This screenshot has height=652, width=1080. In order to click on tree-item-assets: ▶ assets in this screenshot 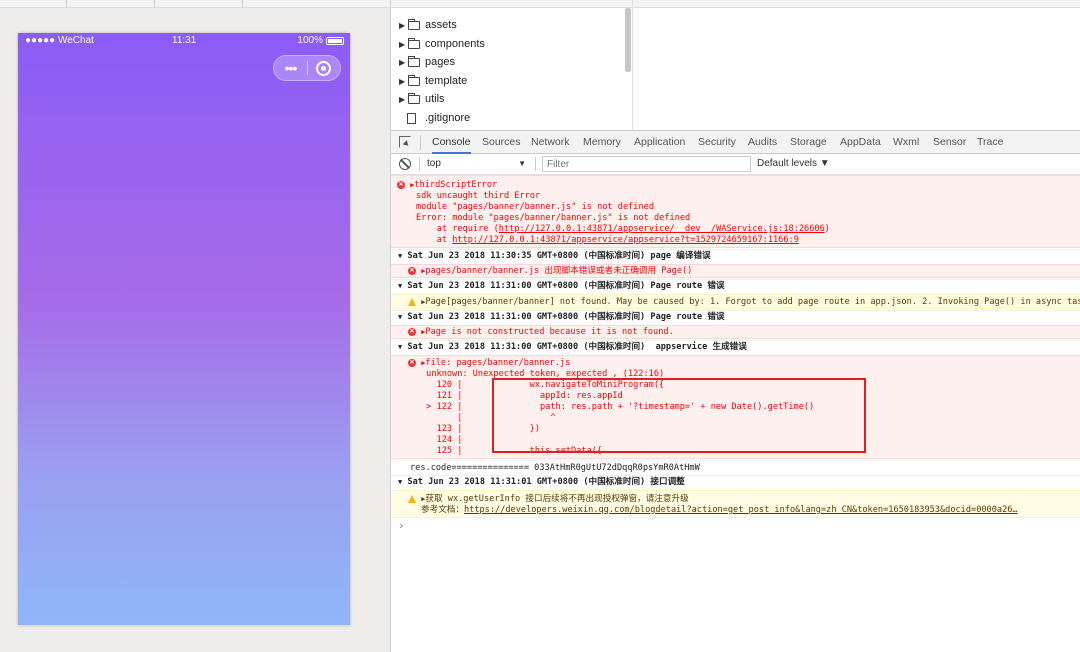, I will do `click(428, 25)`.